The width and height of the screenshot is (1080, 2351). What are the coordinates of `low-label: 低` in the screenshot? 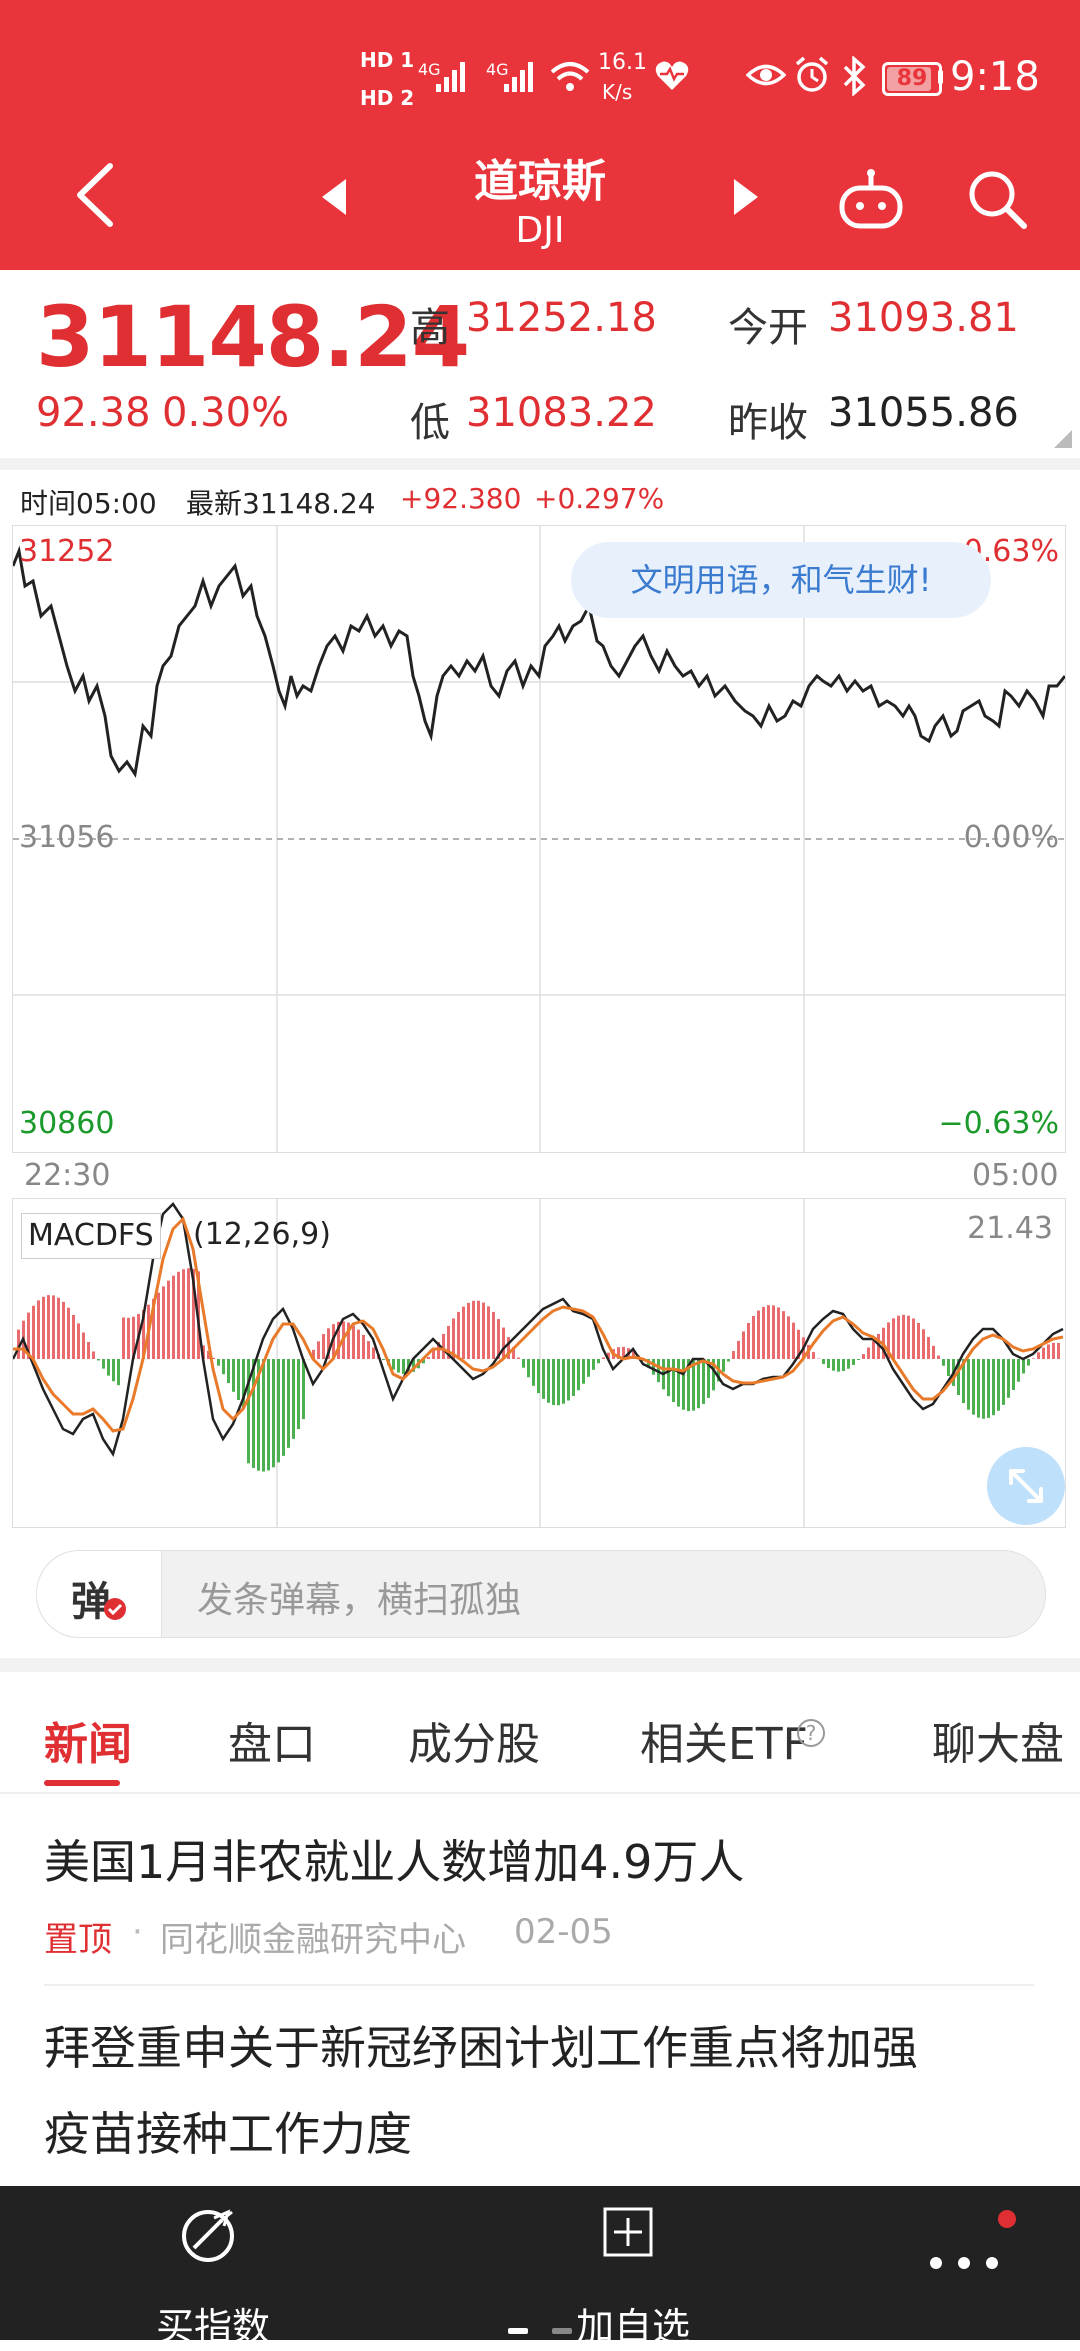 It's located at (430, 419).